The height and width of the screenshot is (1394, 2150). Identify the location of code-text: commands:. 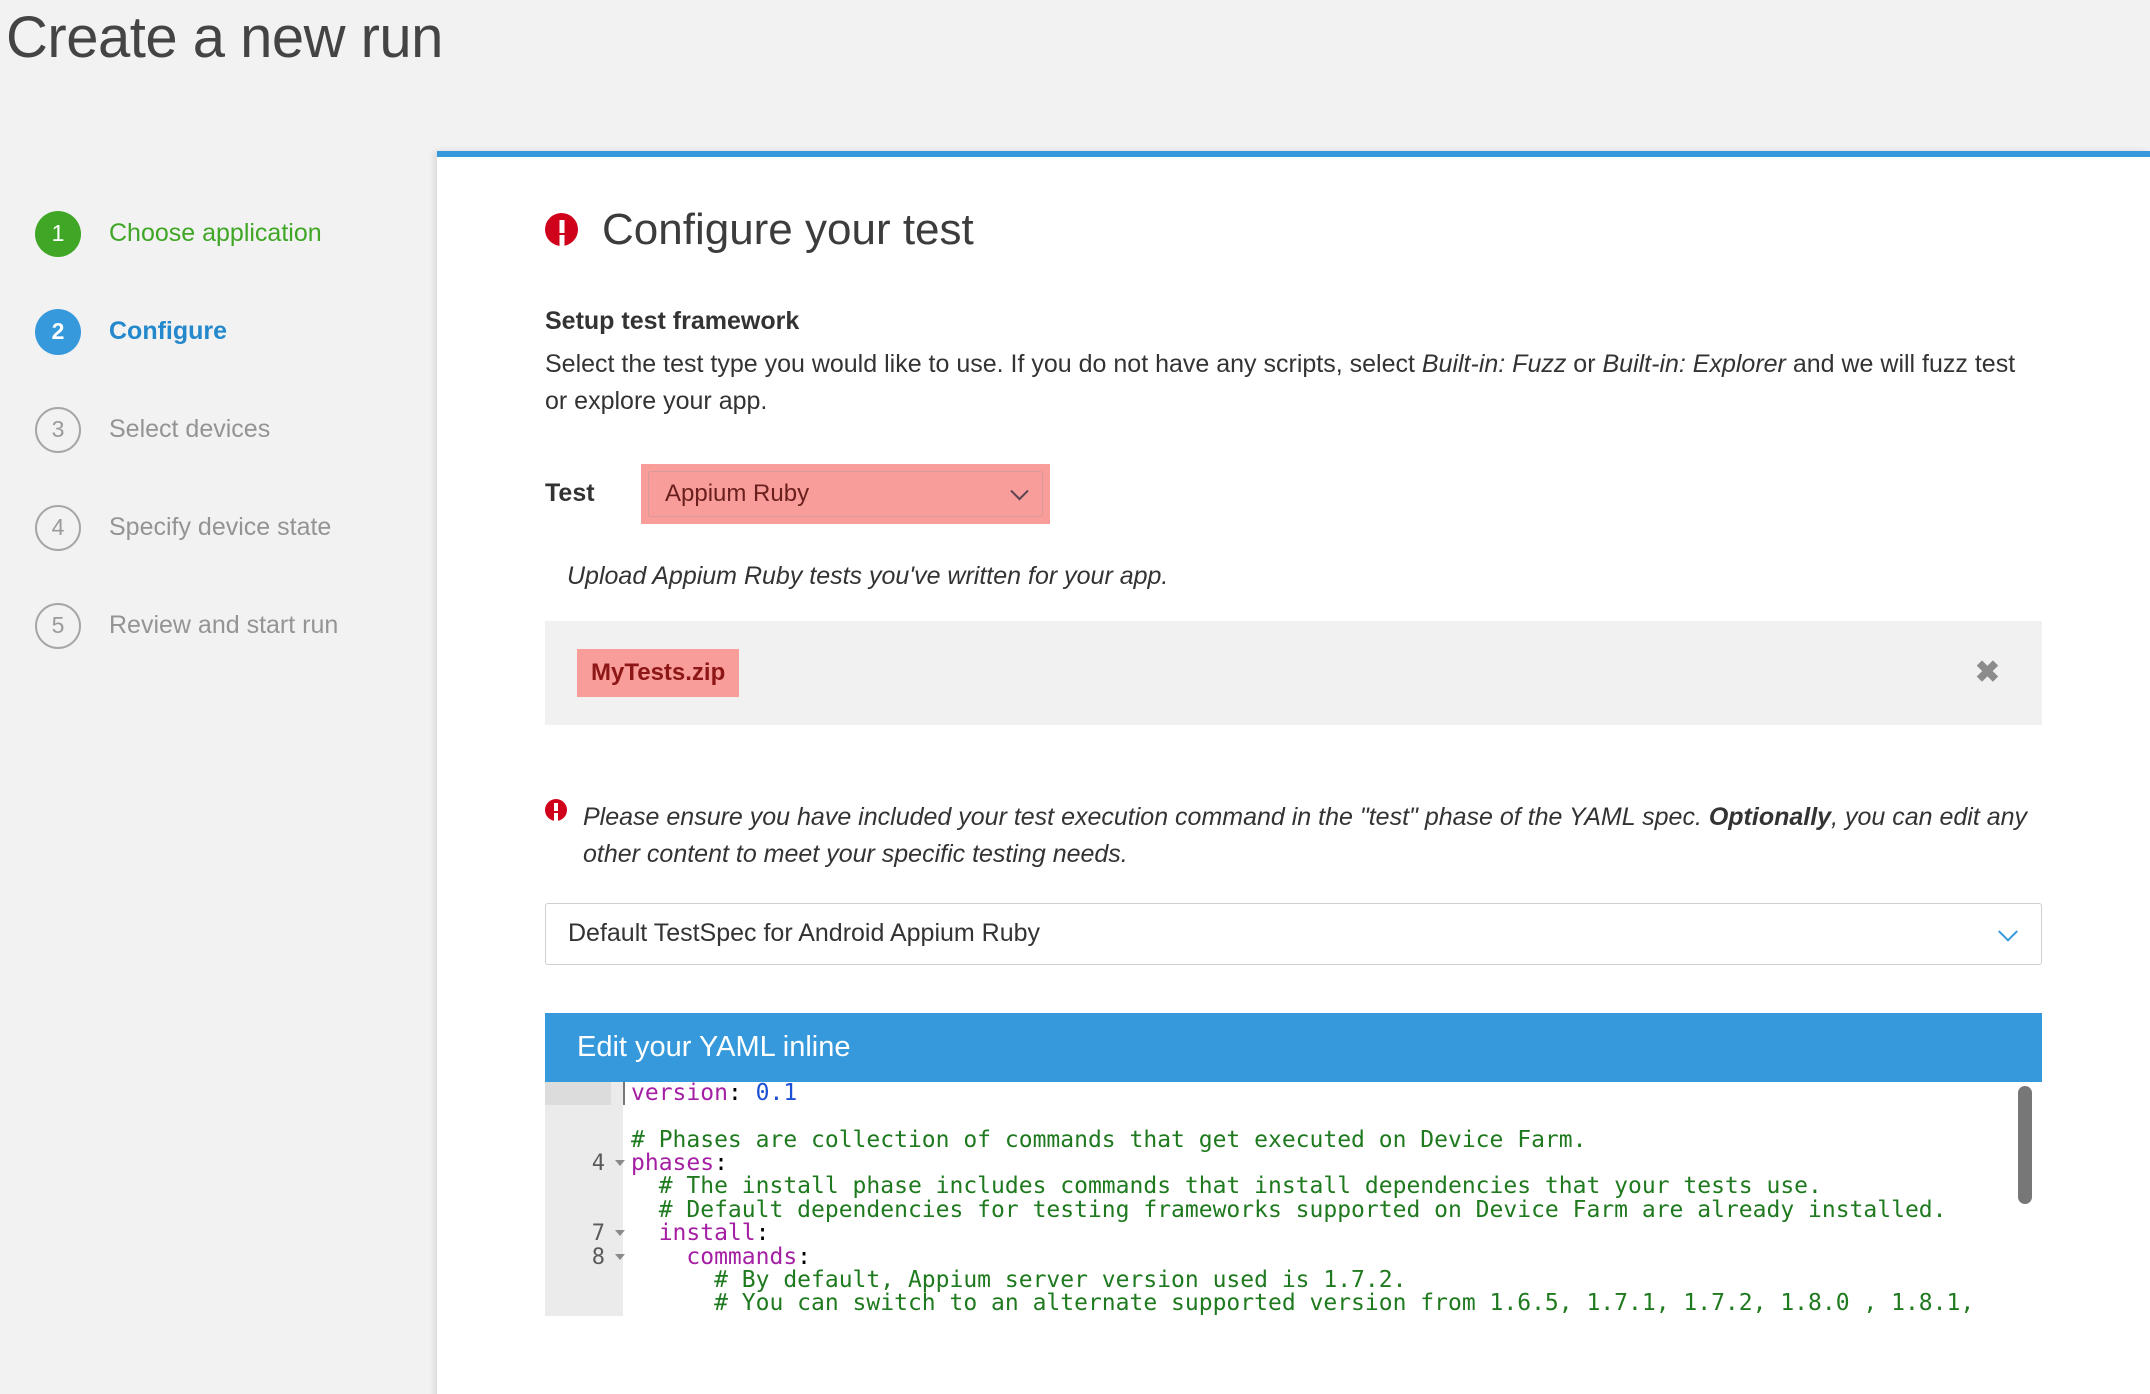
(717, 1256).